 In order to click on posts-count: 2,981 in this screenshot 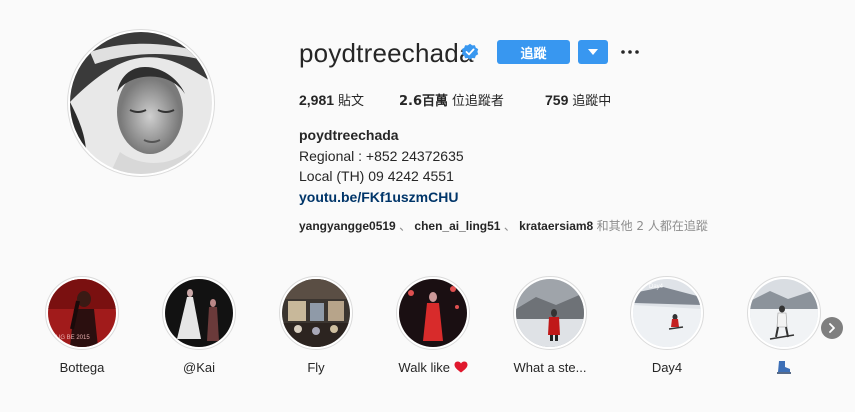, I will do `click(317, 100)`.